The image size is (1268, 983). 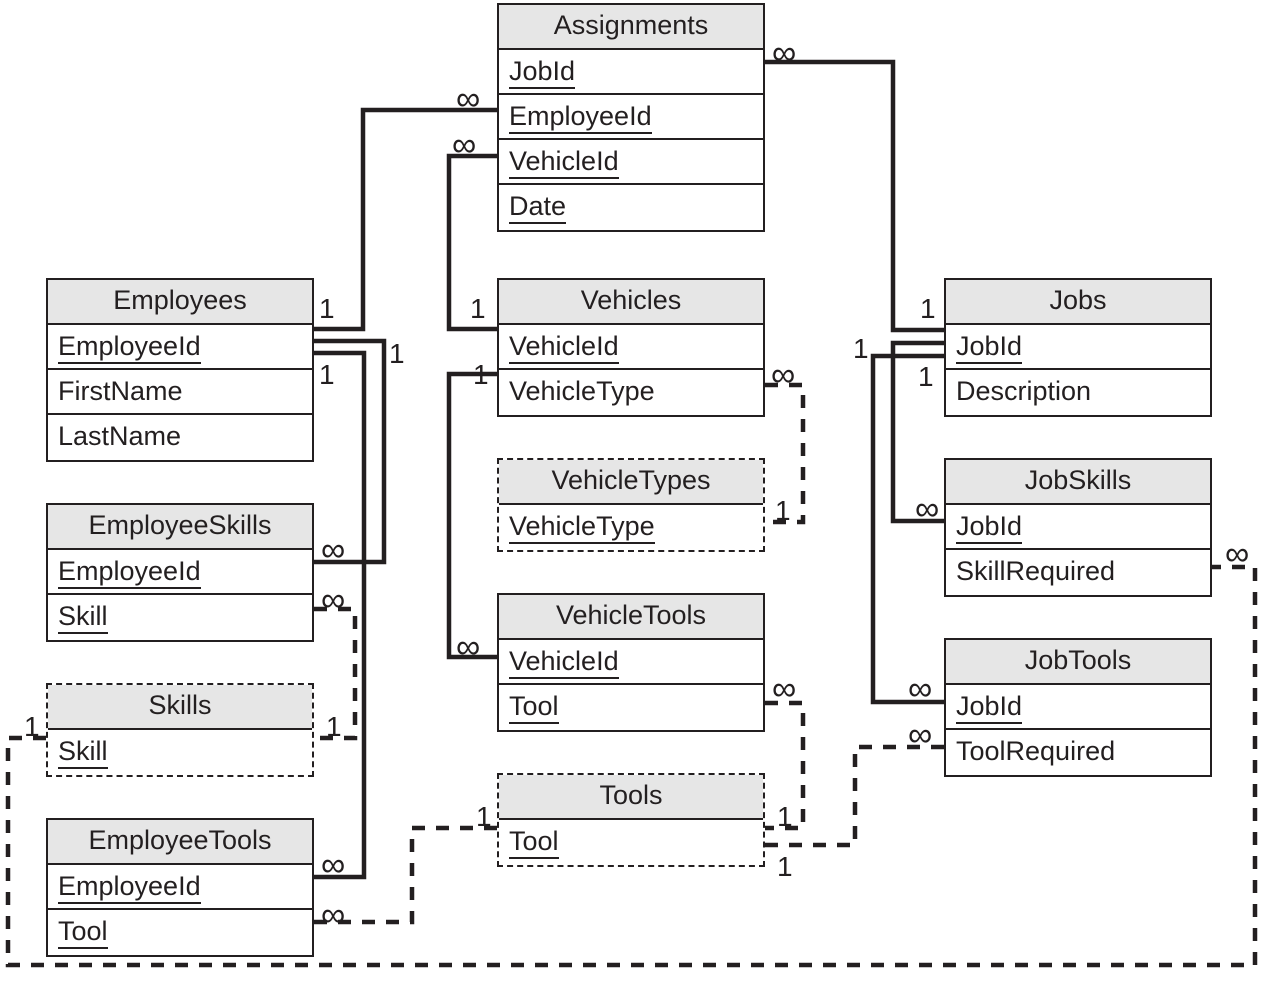 I want to click on cardinality-marker-m3: ∞, so click(x=464, y=145).